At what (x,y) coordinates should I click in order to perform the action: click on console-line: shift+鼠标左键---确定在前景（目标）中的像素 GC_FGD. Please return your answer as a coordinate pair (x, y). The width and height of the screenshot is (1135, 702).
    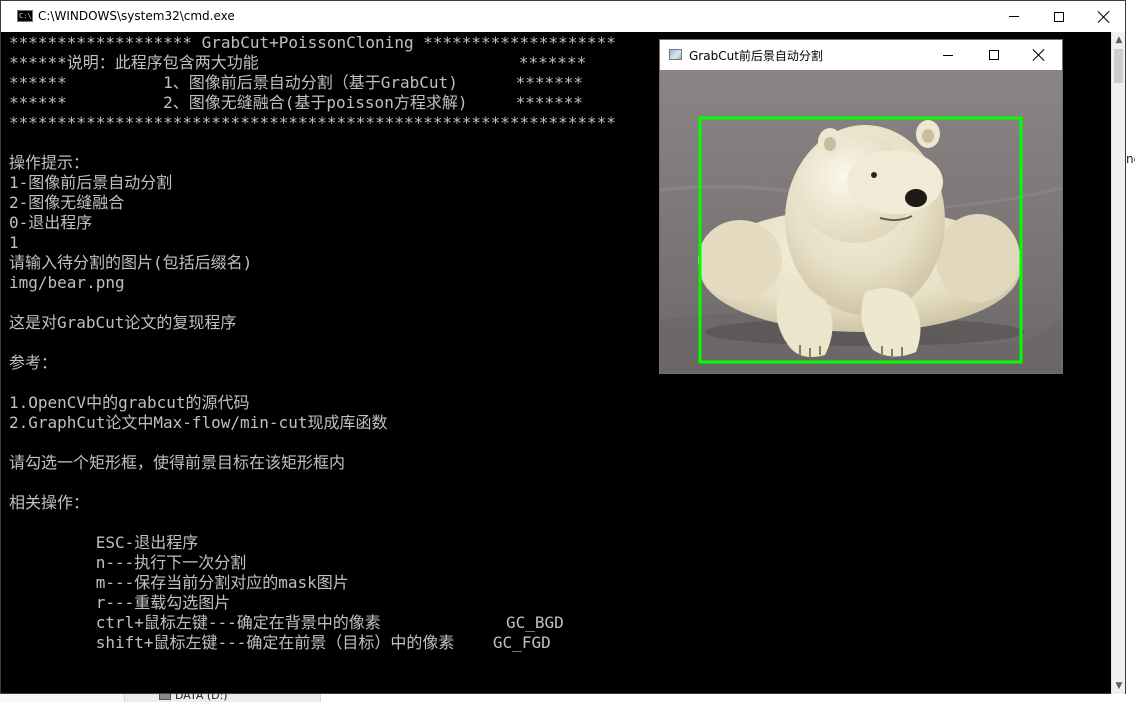
    Looking at the image, I should click on (280, 642).